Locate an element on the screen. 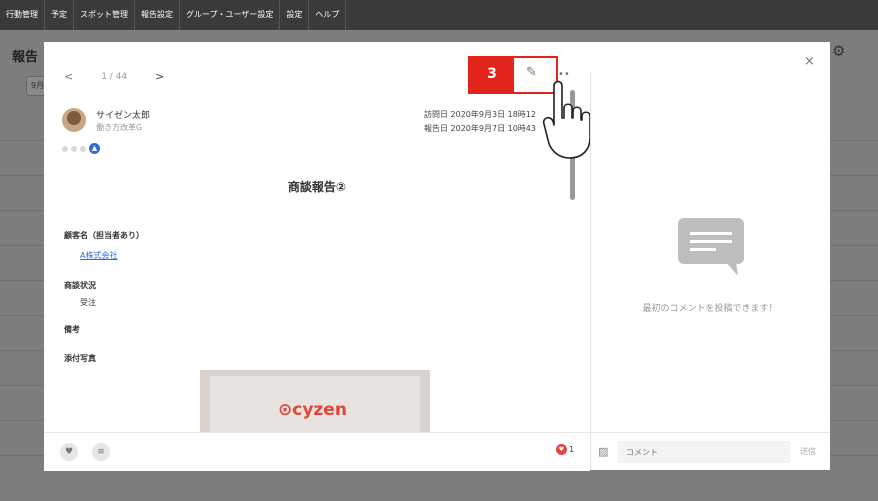 Image resolution: width=878 pixels, height=501 pixels. report-date: 報告日 2020年9月7日 10時43 is located at coordinates (480, 128).